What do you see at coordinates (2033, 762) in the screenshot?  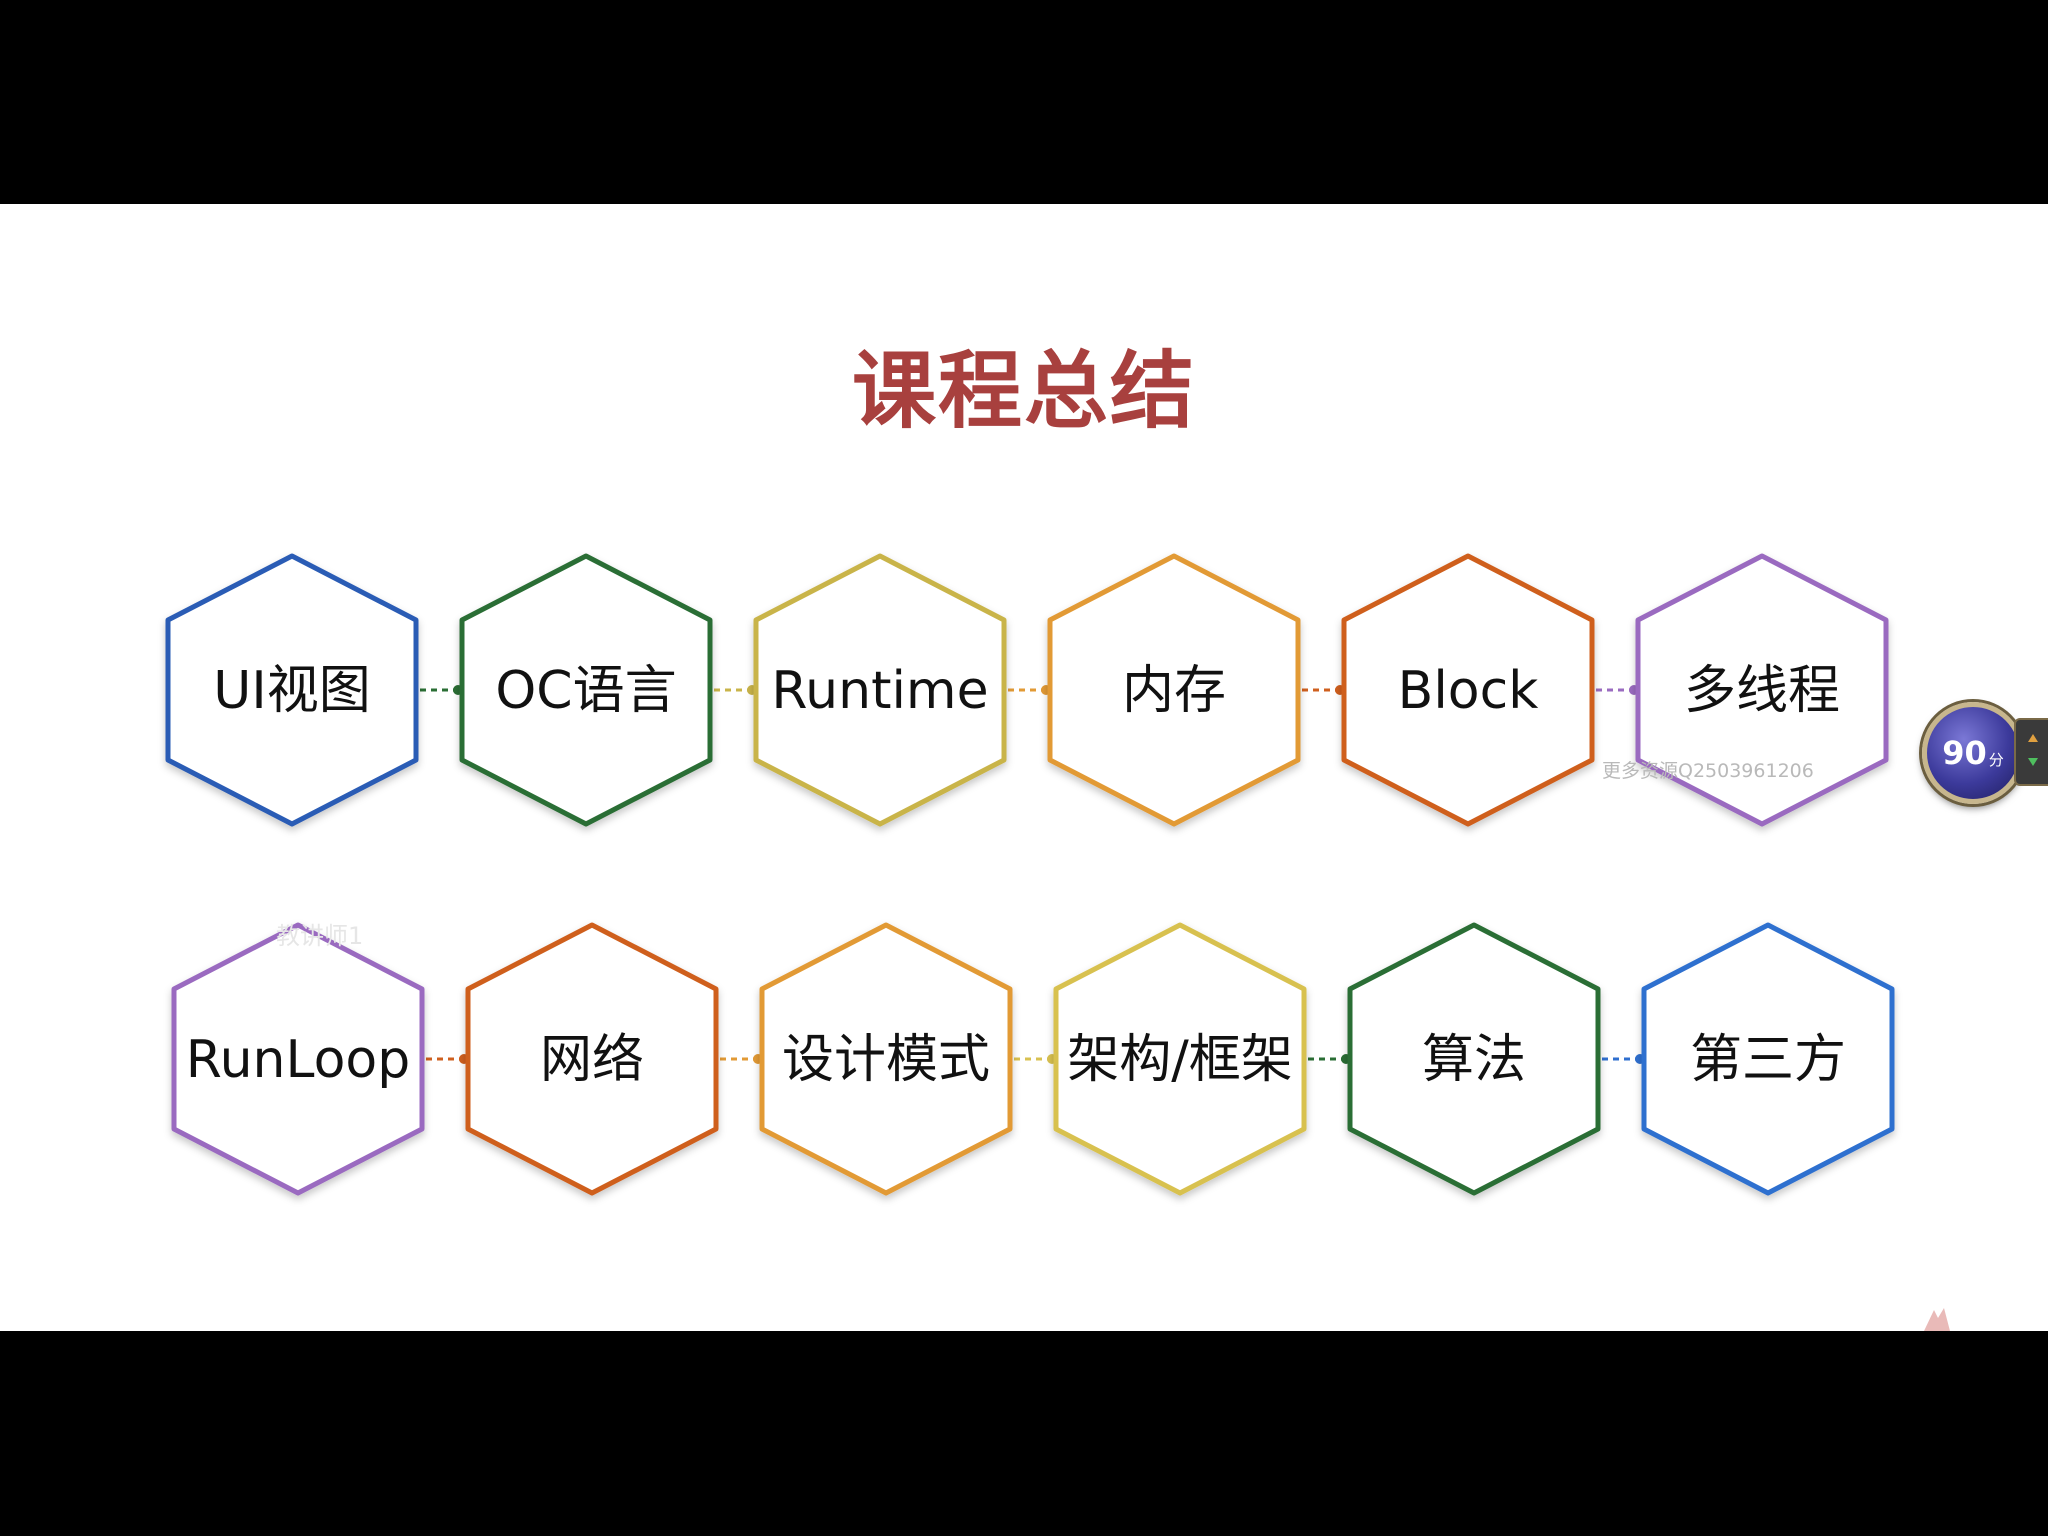 I see `arrow-down-icon` at bounding box center [2033, 762].